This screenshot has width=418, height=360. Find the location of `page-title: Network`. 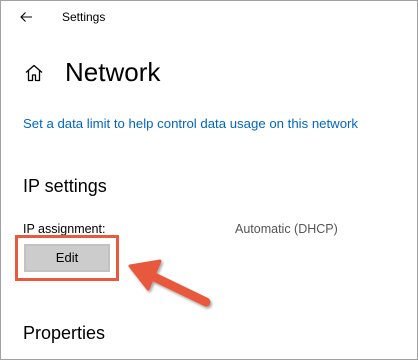

page-title: Network is located at coordinates (113, 72).